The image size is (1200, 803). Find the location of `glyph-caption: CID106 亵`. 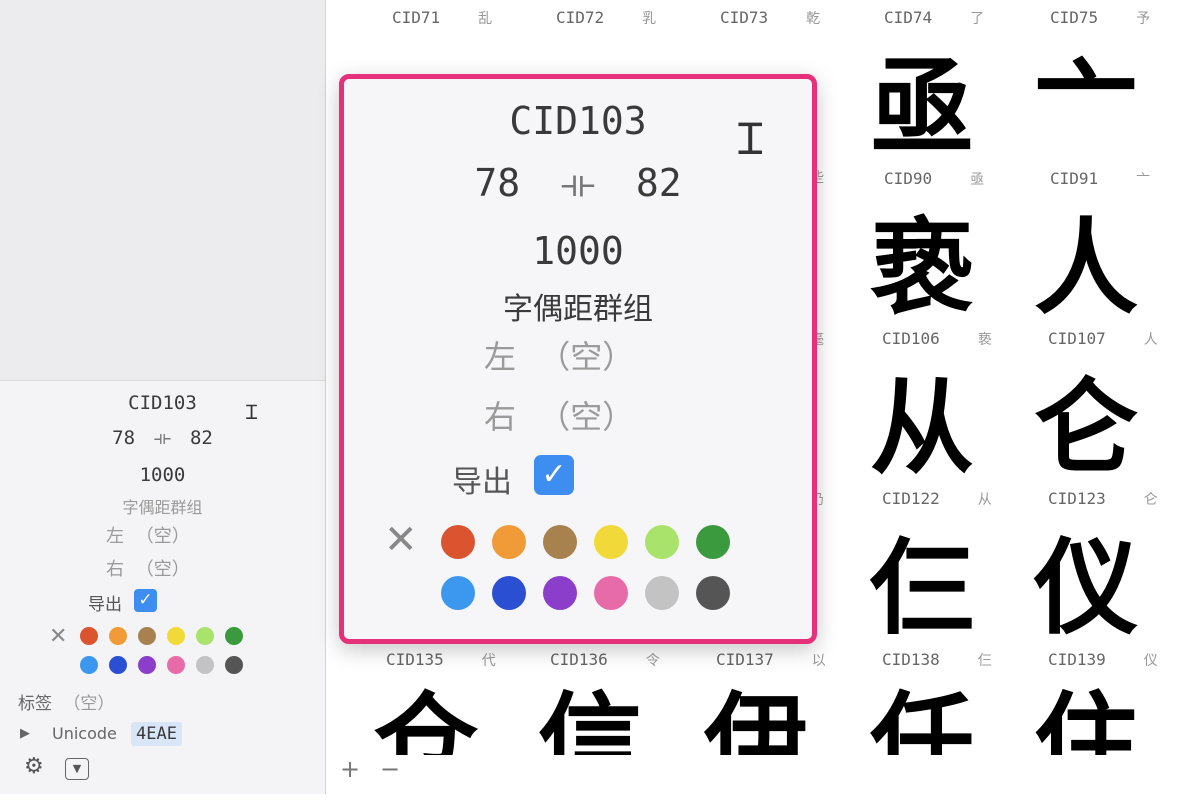

glyph-caption: CID106 亵 is located at coordinates (937, 339).